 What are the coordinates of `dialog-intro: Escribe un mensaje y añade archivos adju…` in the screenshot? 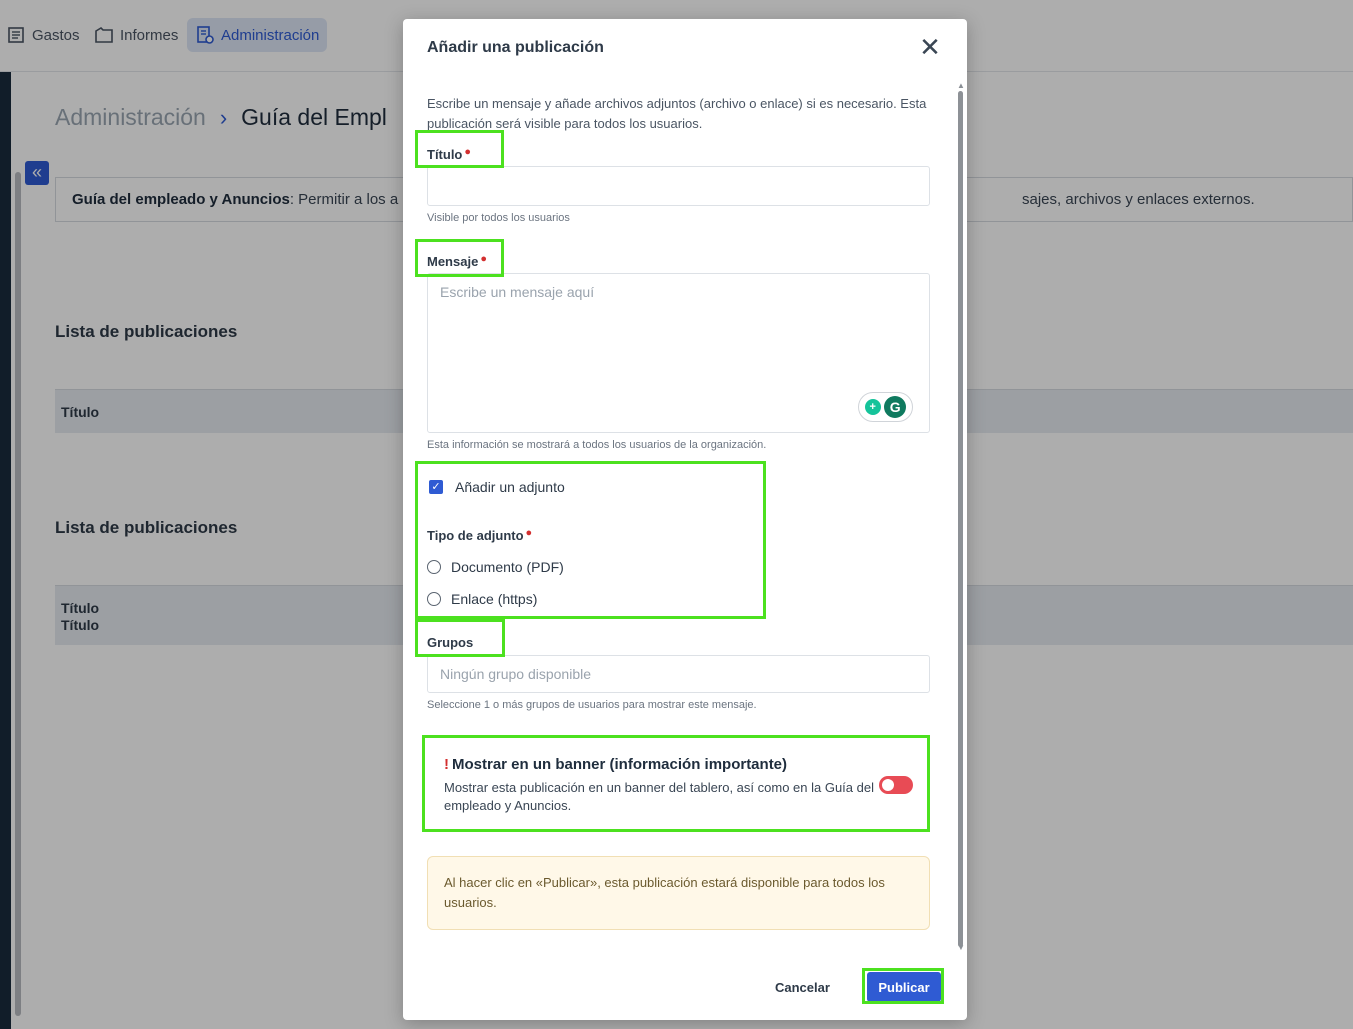 It's located at (677, 113).